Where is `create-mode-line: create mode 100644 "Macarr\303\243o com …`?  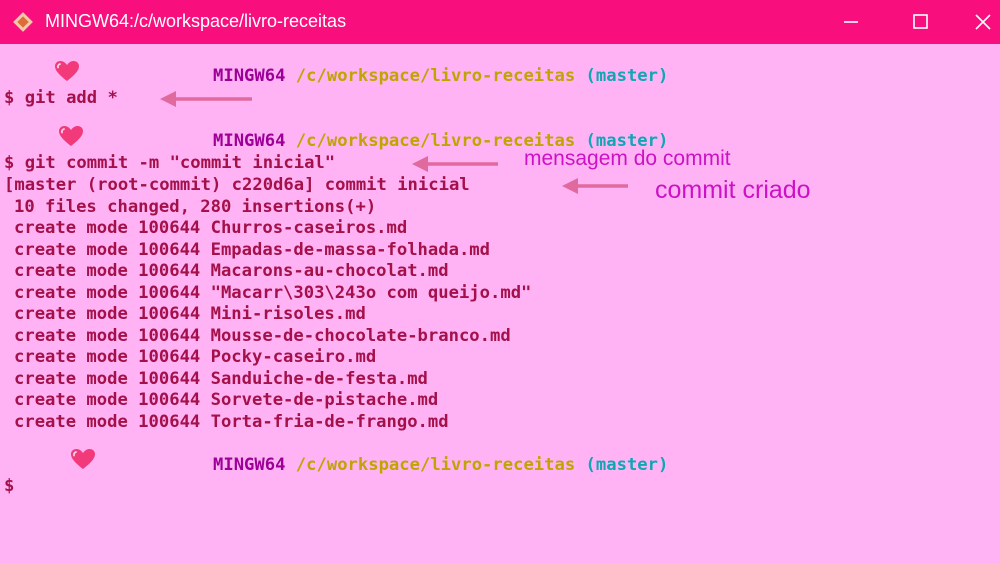 create-mode-line: create mode 100644 "Macarr\303\243o com … is located at coordinates (273, 293).